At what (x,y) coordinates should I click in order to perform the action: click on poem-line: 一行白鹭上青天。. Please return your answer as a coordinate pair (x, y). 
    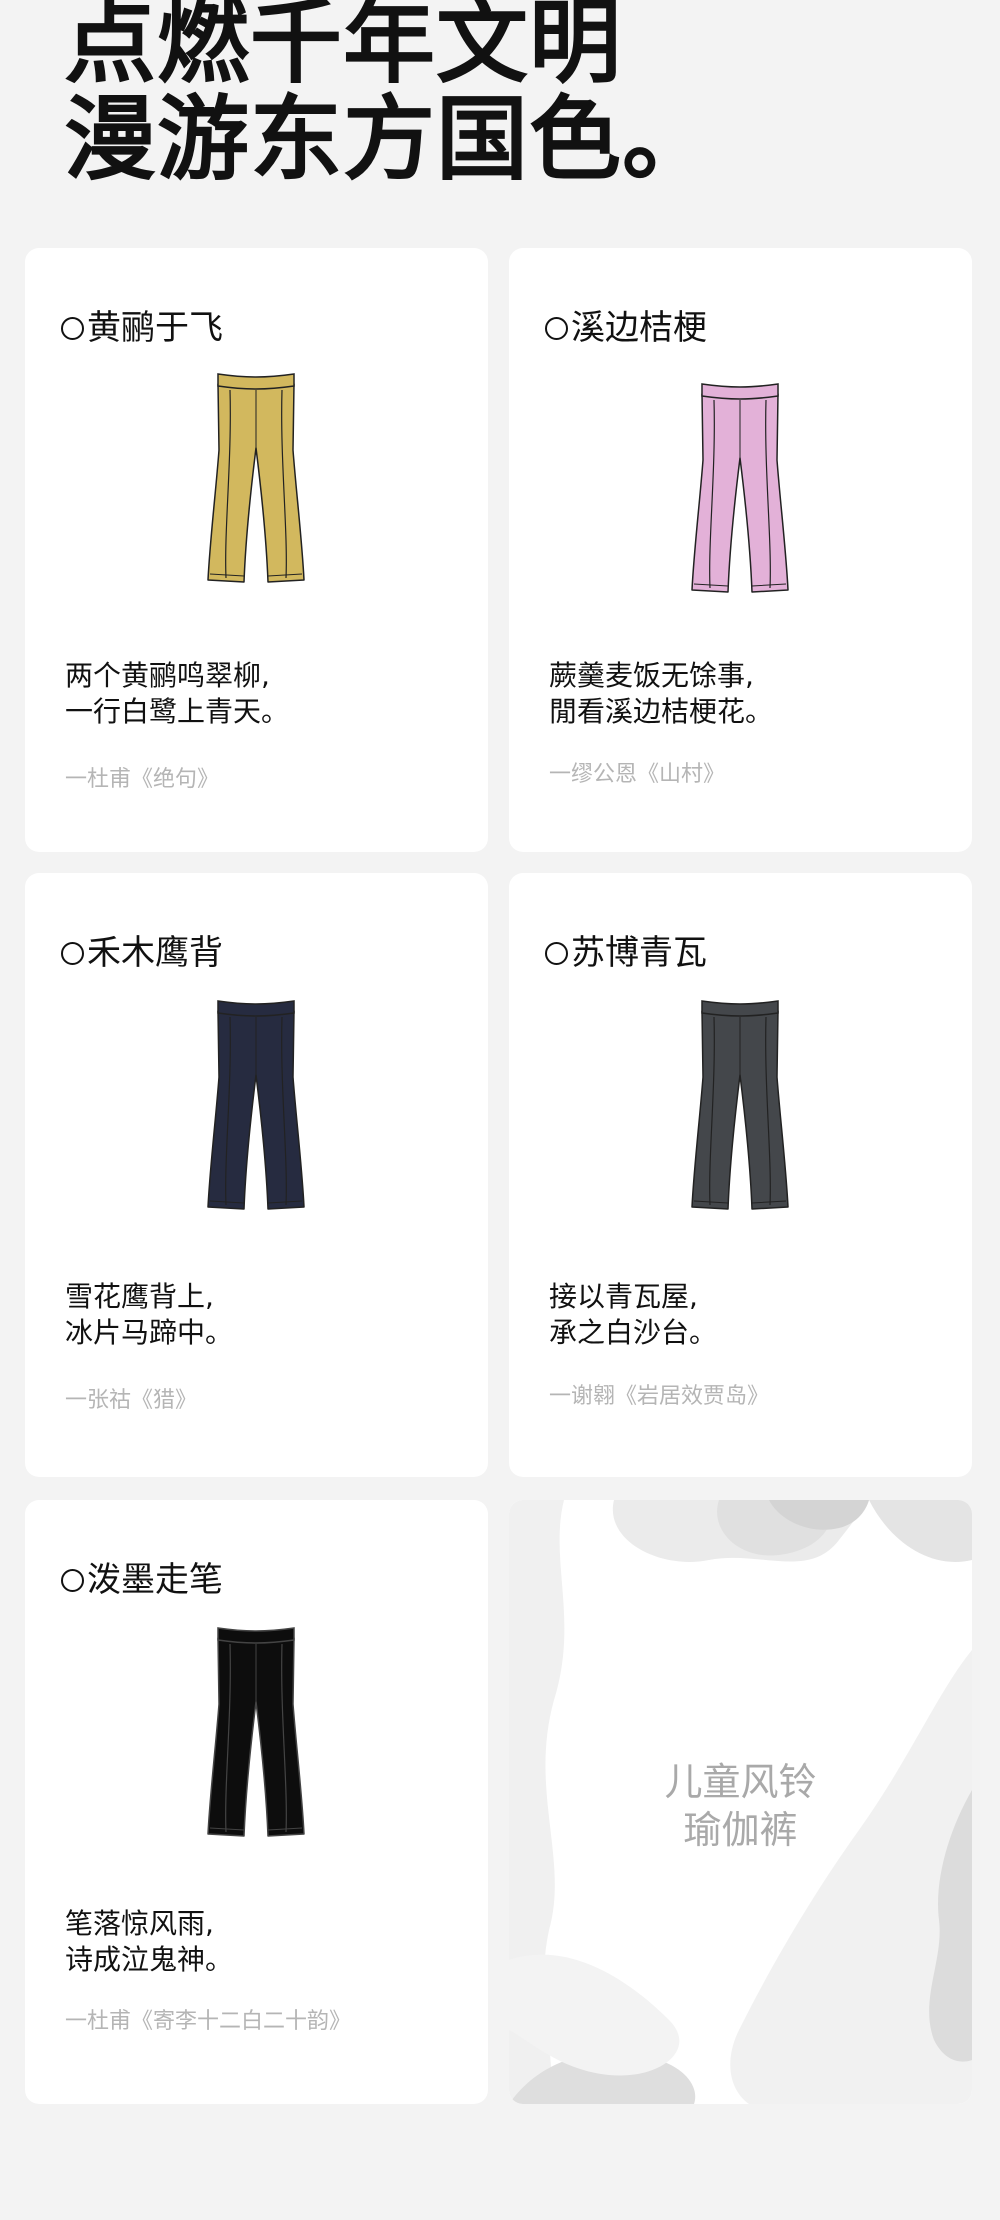
    Looking at the image, I should click on (177, 711).